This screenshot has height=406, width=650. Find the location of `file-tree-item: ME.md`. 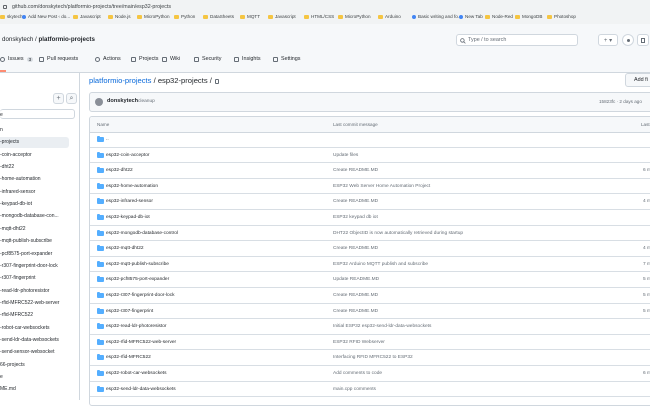

file-tree-item: ME.md is located at coordinates (35, 389).